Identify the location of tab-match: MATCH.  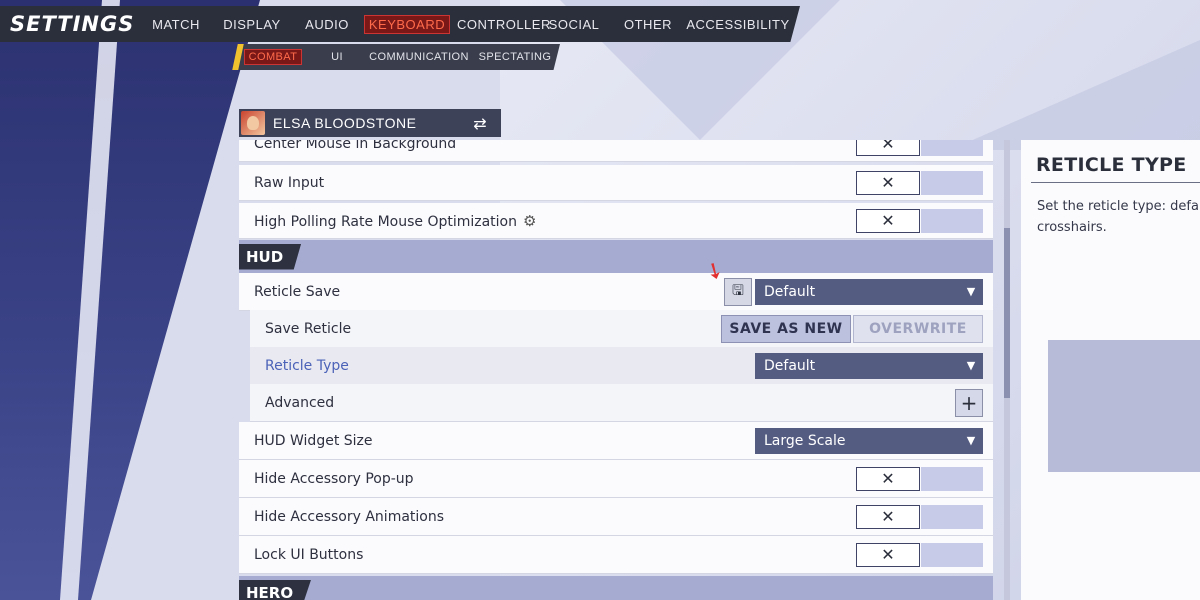
(176, 24).